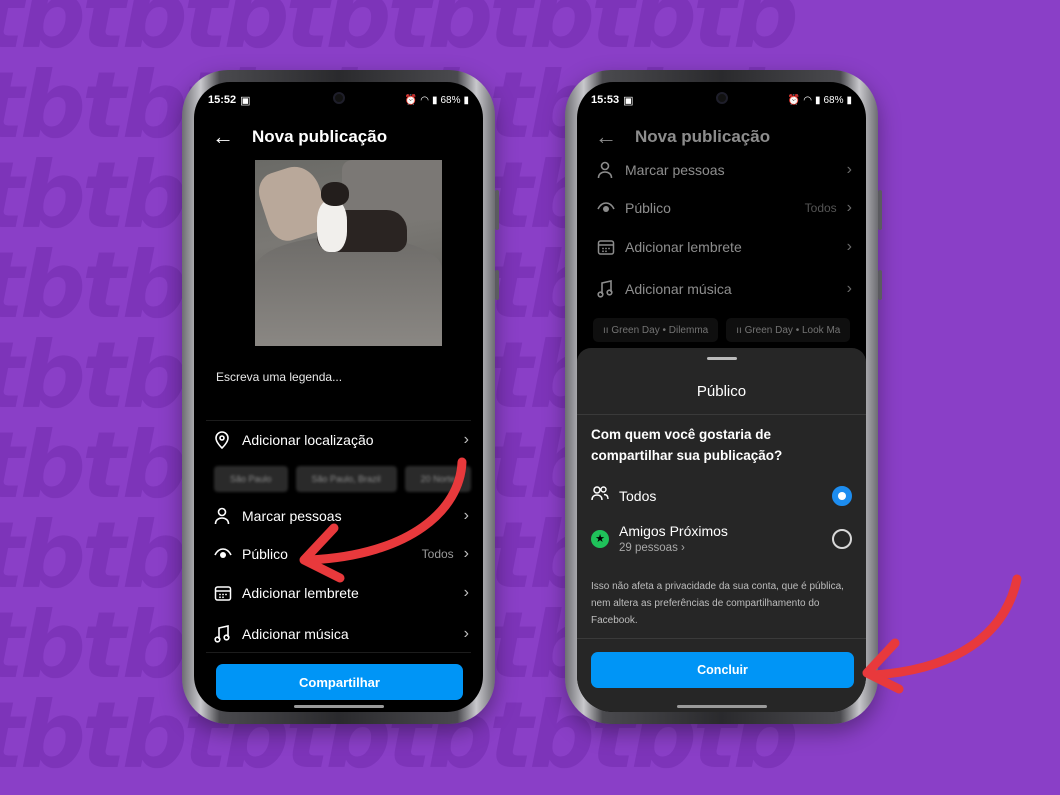 The height and width of the screenshot is (795, 1060). I want to click on add-music-label: Adicionar música, so click(678, 289).